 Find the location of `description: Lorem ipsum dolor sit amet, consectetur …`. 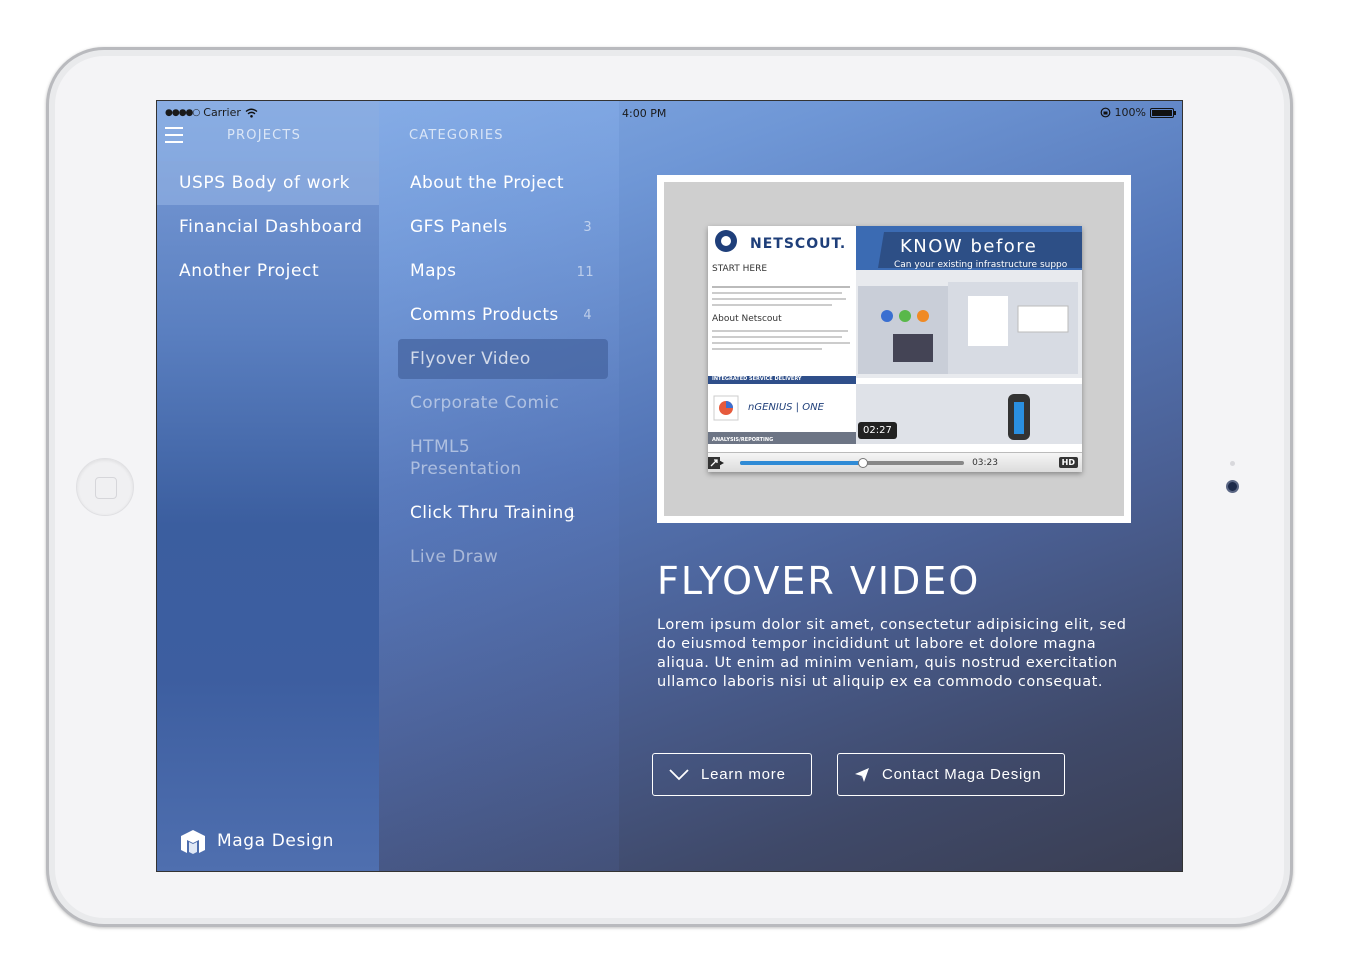

description: Lorem ipsum dolor sit amet, consectetur … is located at coordinates (892, 653).